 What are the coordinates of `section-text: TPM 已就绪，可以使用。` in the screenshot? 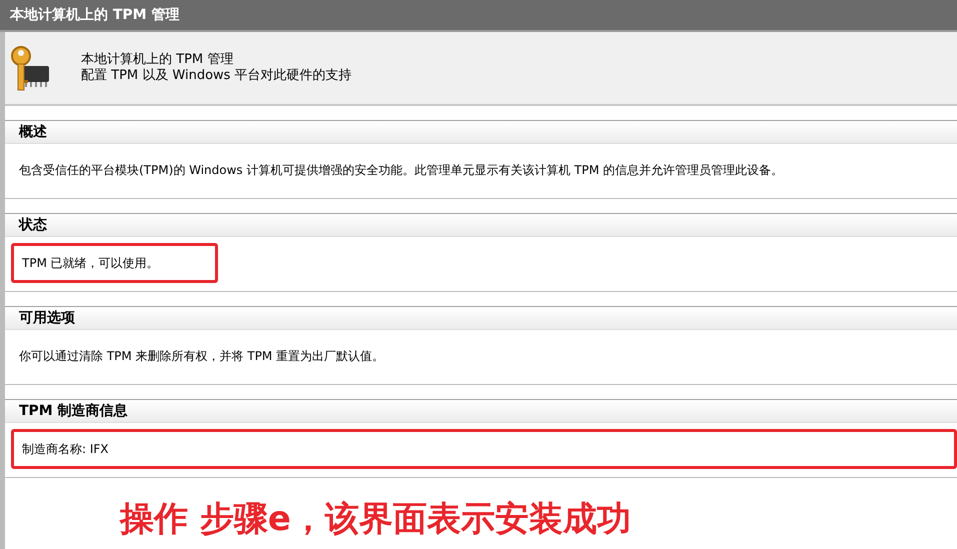 It's located at (90, 263).